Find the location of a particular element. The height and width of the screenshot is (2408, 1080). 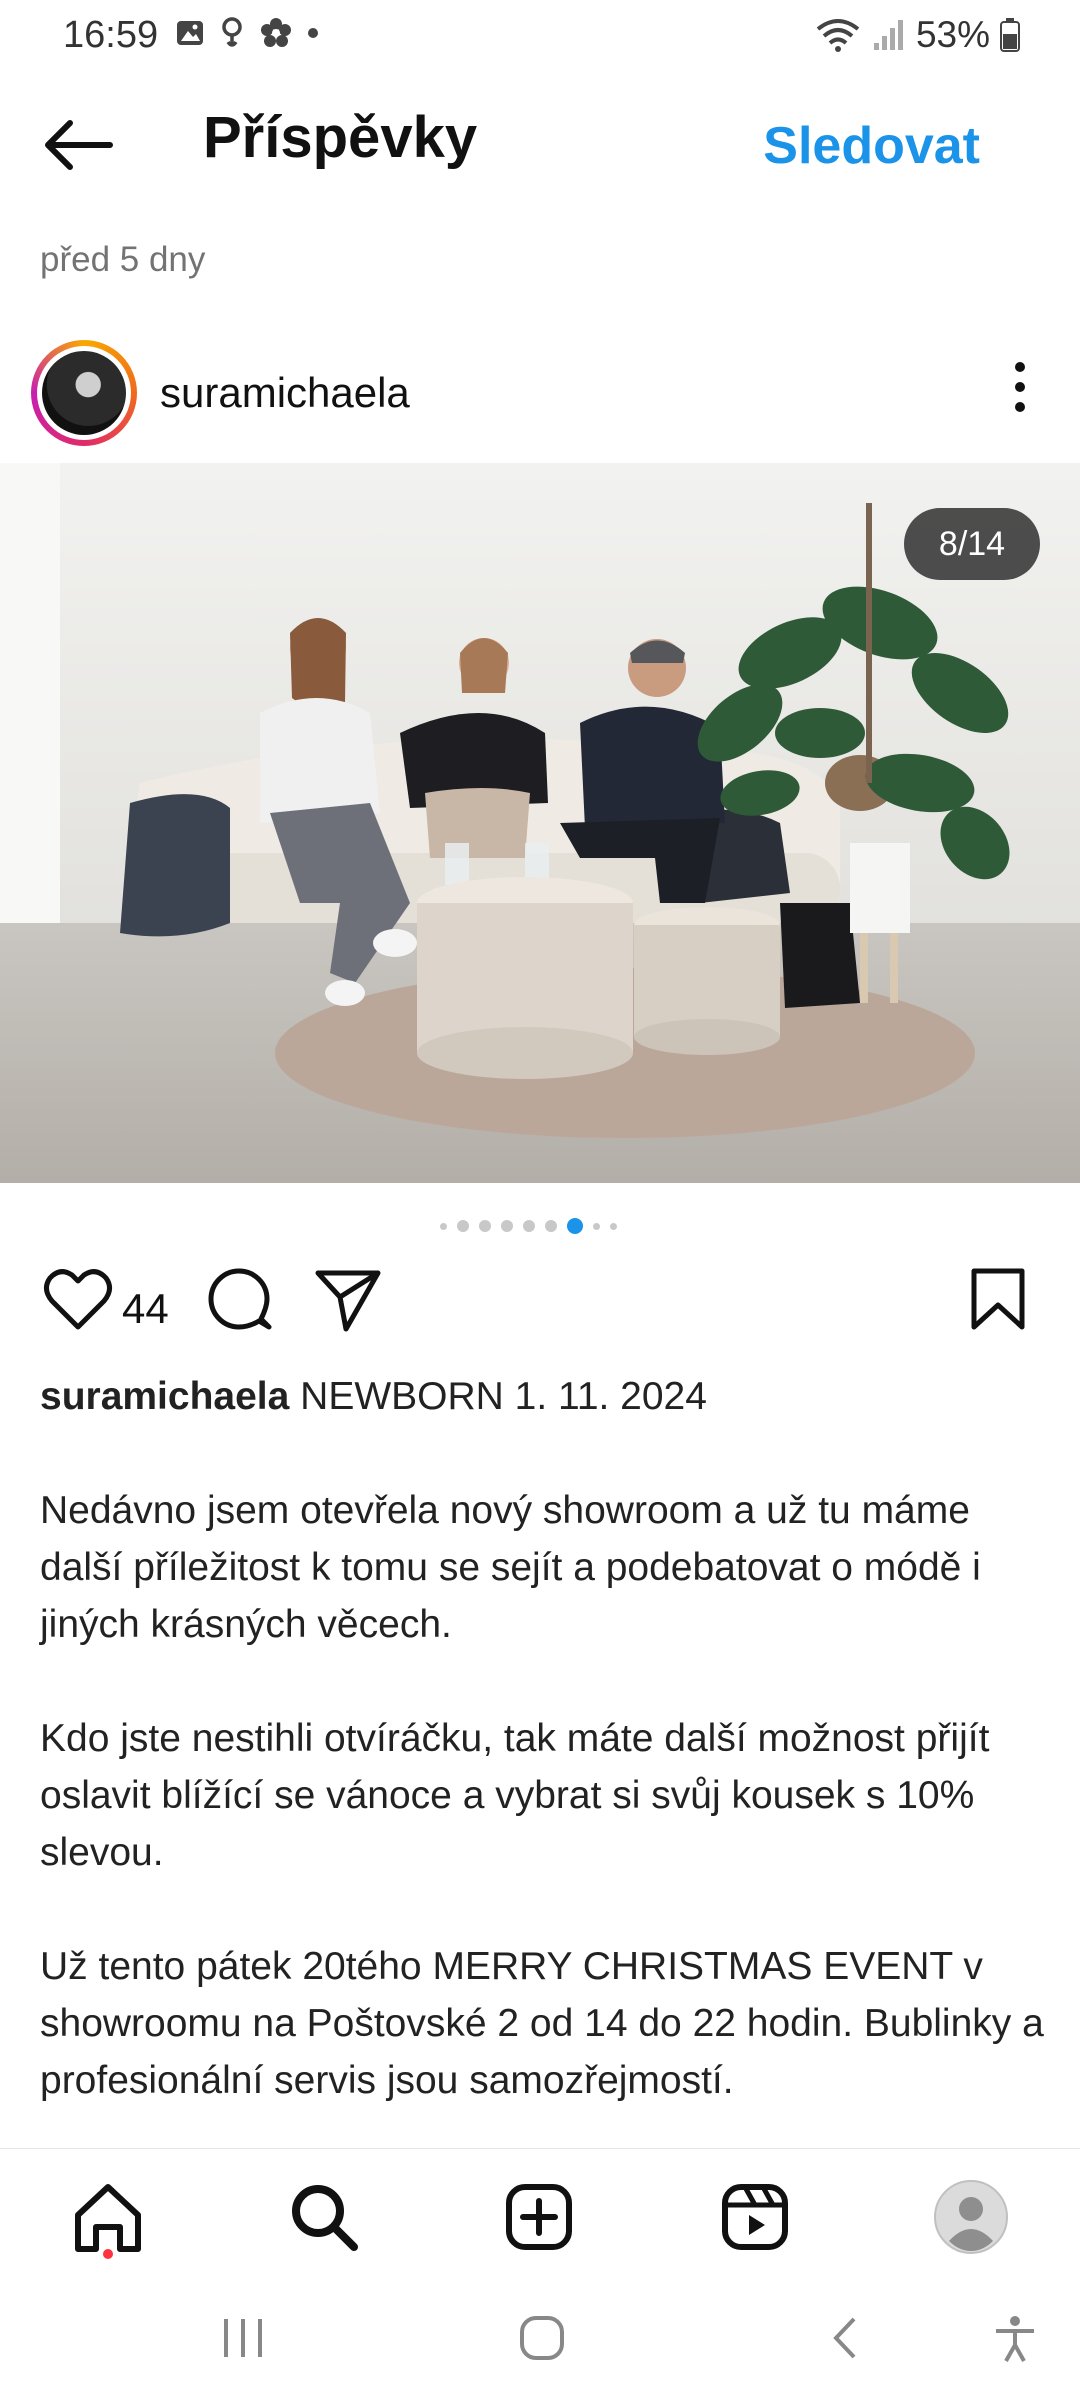

nav-search is located at coordinates (324, 2217).